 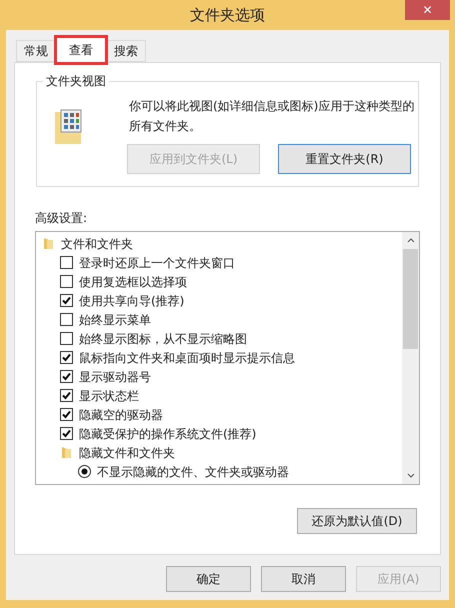 What do you see at coordinates (163, 339) in the screenshot?
I see `setting-label: 始终显示图标，从不显示缩略图` at bounding box center [163, 339].